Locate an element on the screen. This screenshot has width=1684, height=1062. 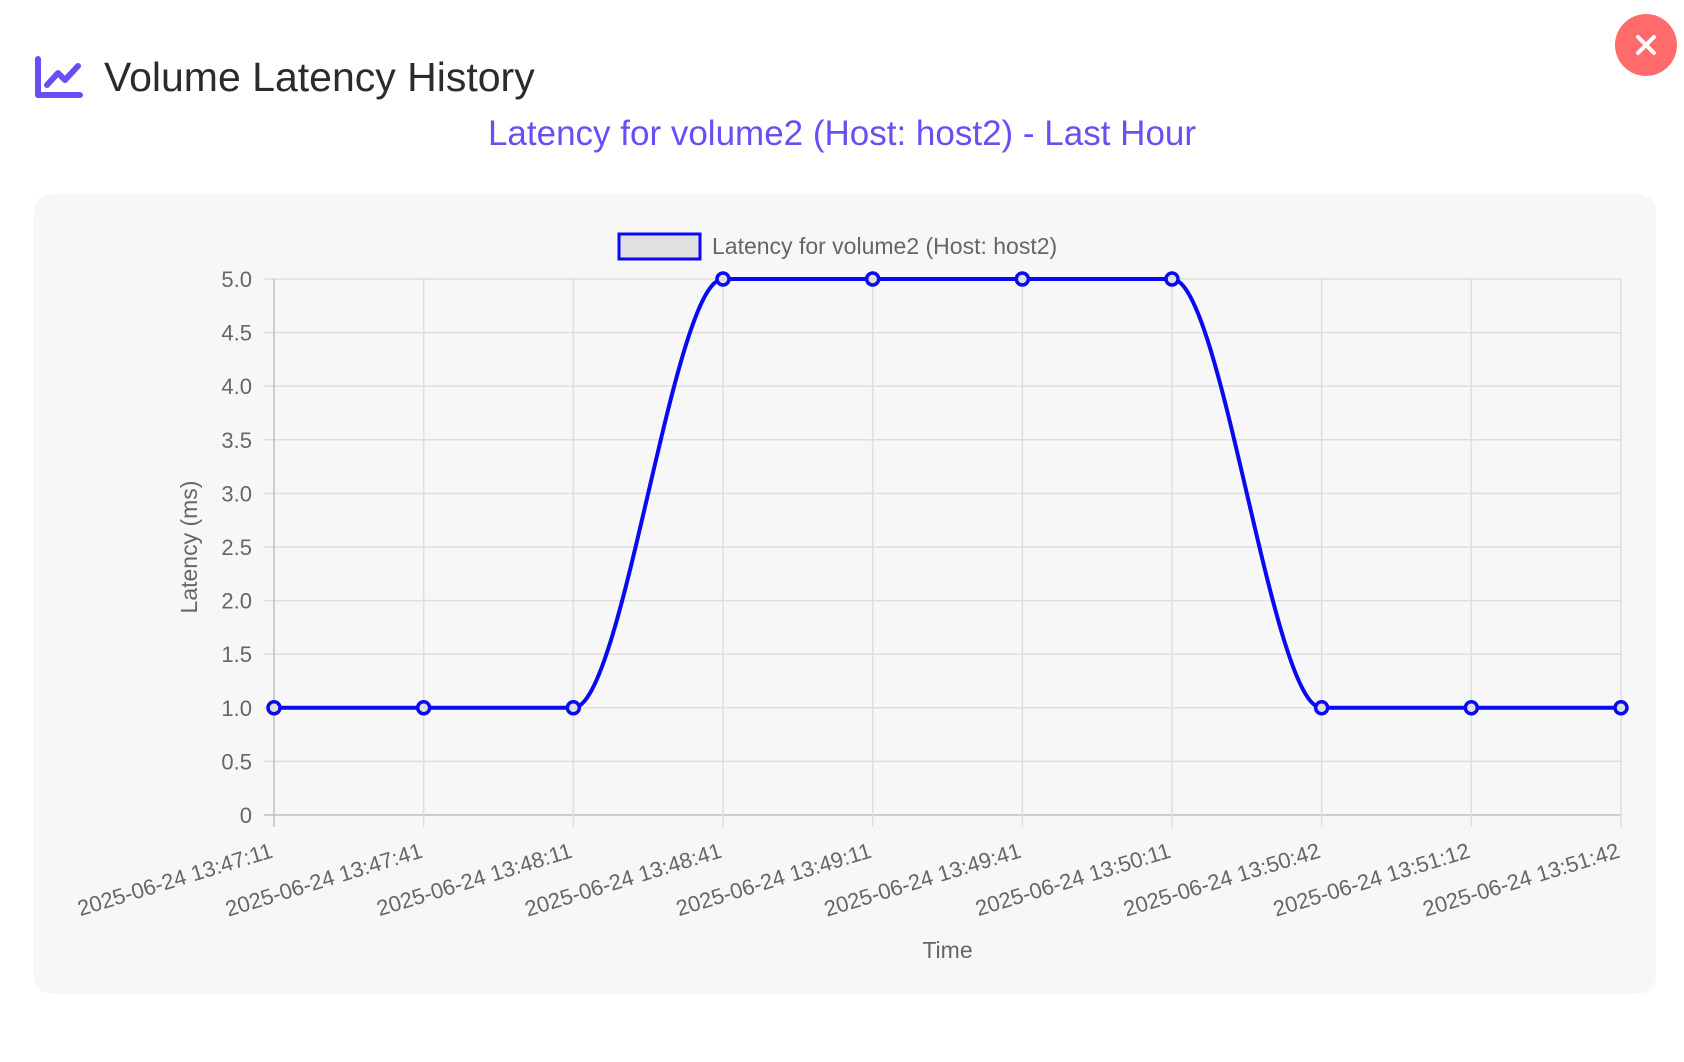
x-axis-title: Time is located at coordinates (947, 950).